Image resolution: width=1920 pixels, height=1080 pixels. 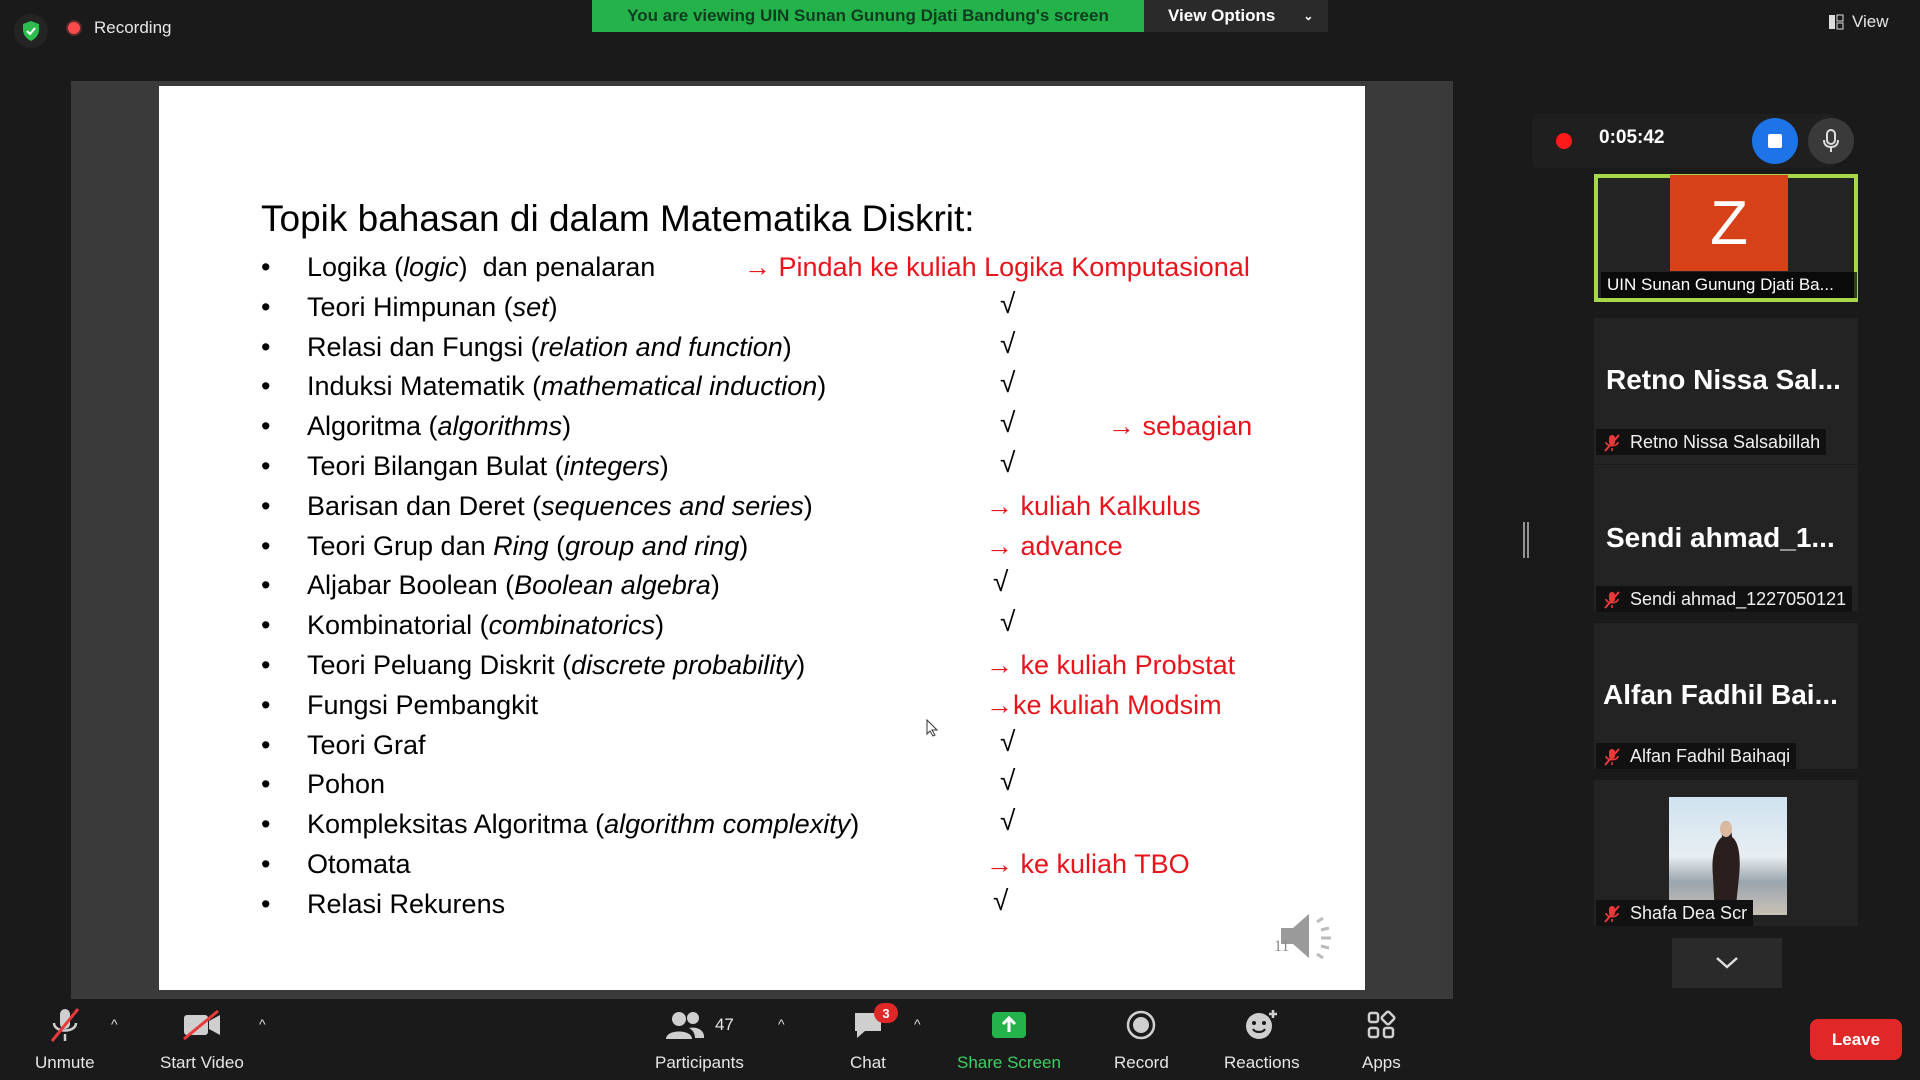 I want to click on record-icon, so click(x=1141, y=1025).